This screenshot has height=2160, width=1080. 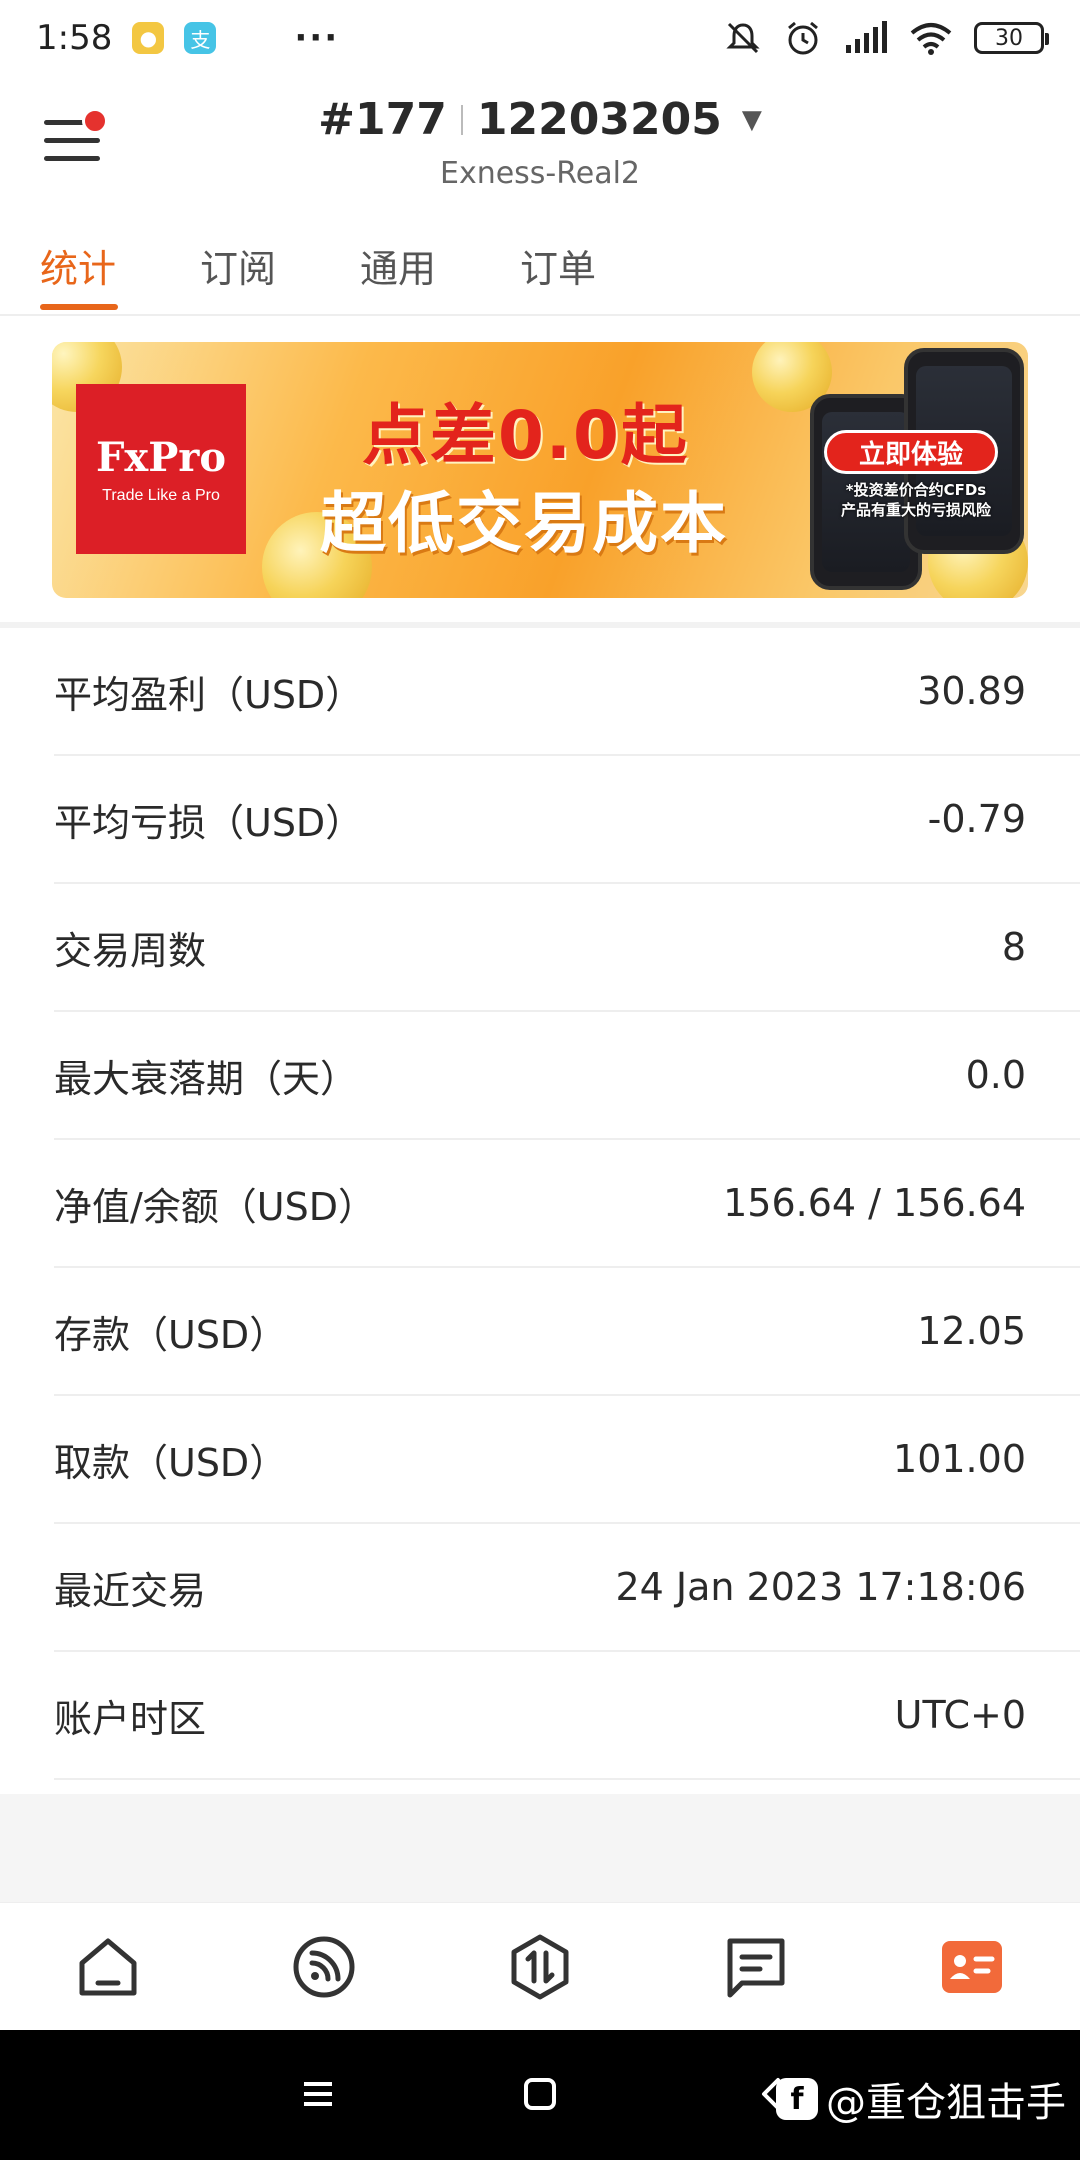 I want to click on title-divider, so click(x=461, y=119).